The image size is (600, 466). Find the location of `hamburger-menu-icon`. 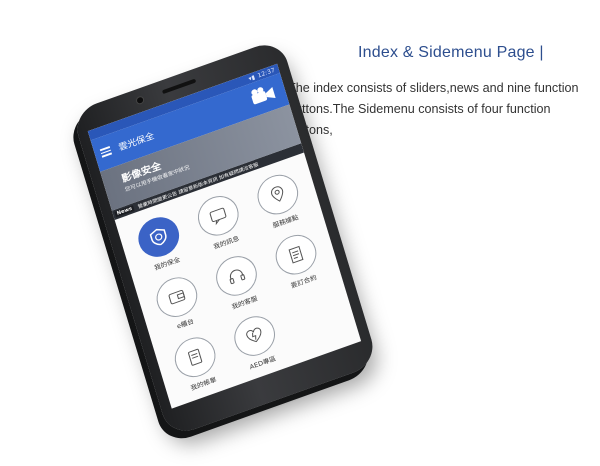

hamburger-menu-icon is located at coordinates (106, 152).